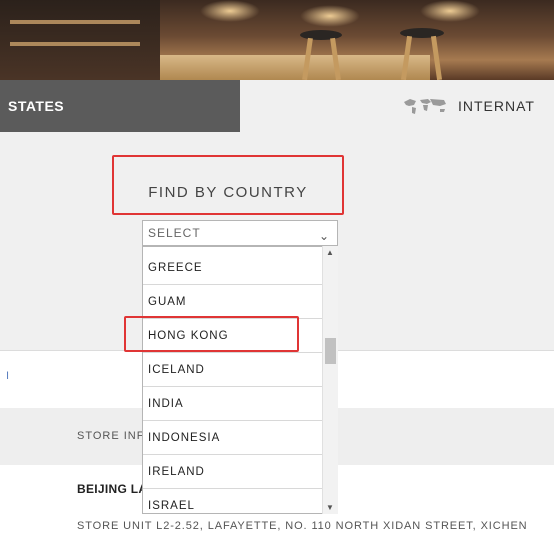 The height and width of the screenshot is (545, 554). I want to click on country-option-india: INDIA, so click(233, 404).